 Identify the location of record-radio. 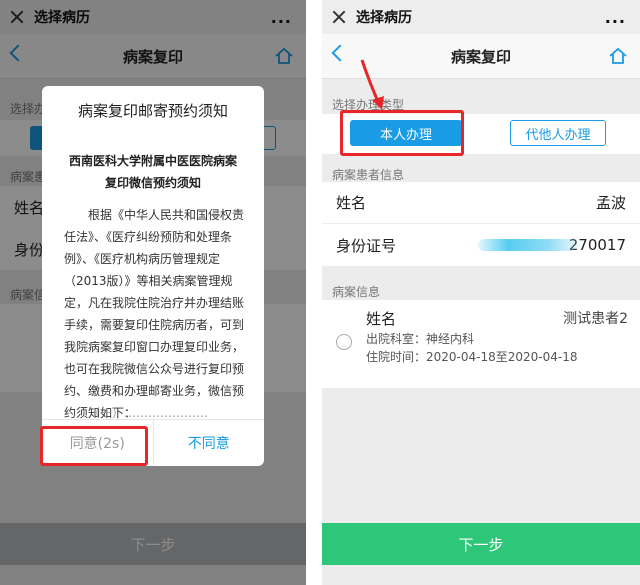
(344, 342).